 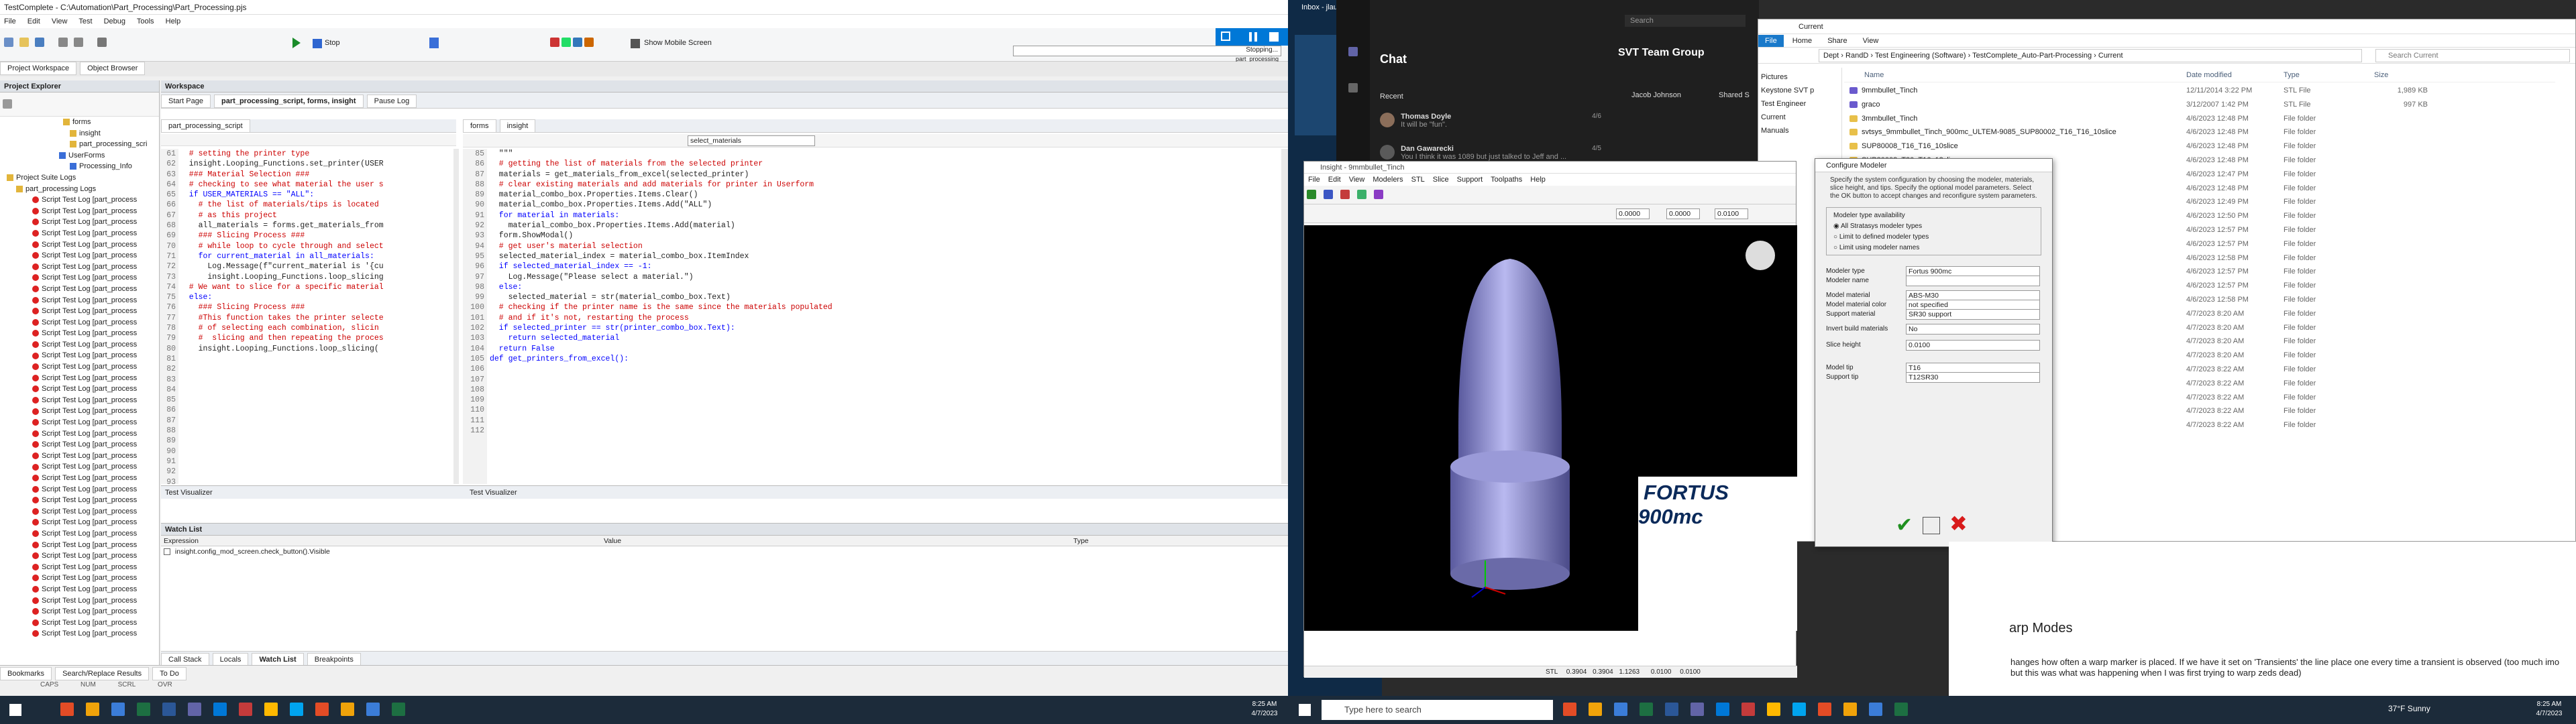 I want to click on zoom-icon, so click(x=1379, y=194).